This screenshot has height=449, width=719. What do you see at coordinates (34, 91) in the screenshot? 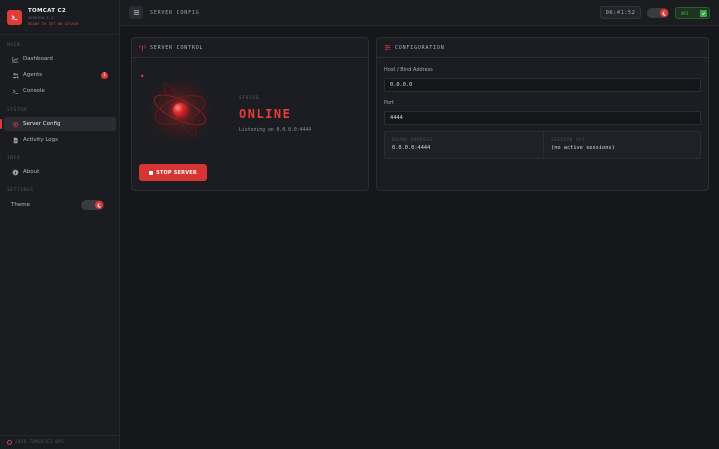
I see `sidebar-item-label: Console` at bounding box center [34, 91].